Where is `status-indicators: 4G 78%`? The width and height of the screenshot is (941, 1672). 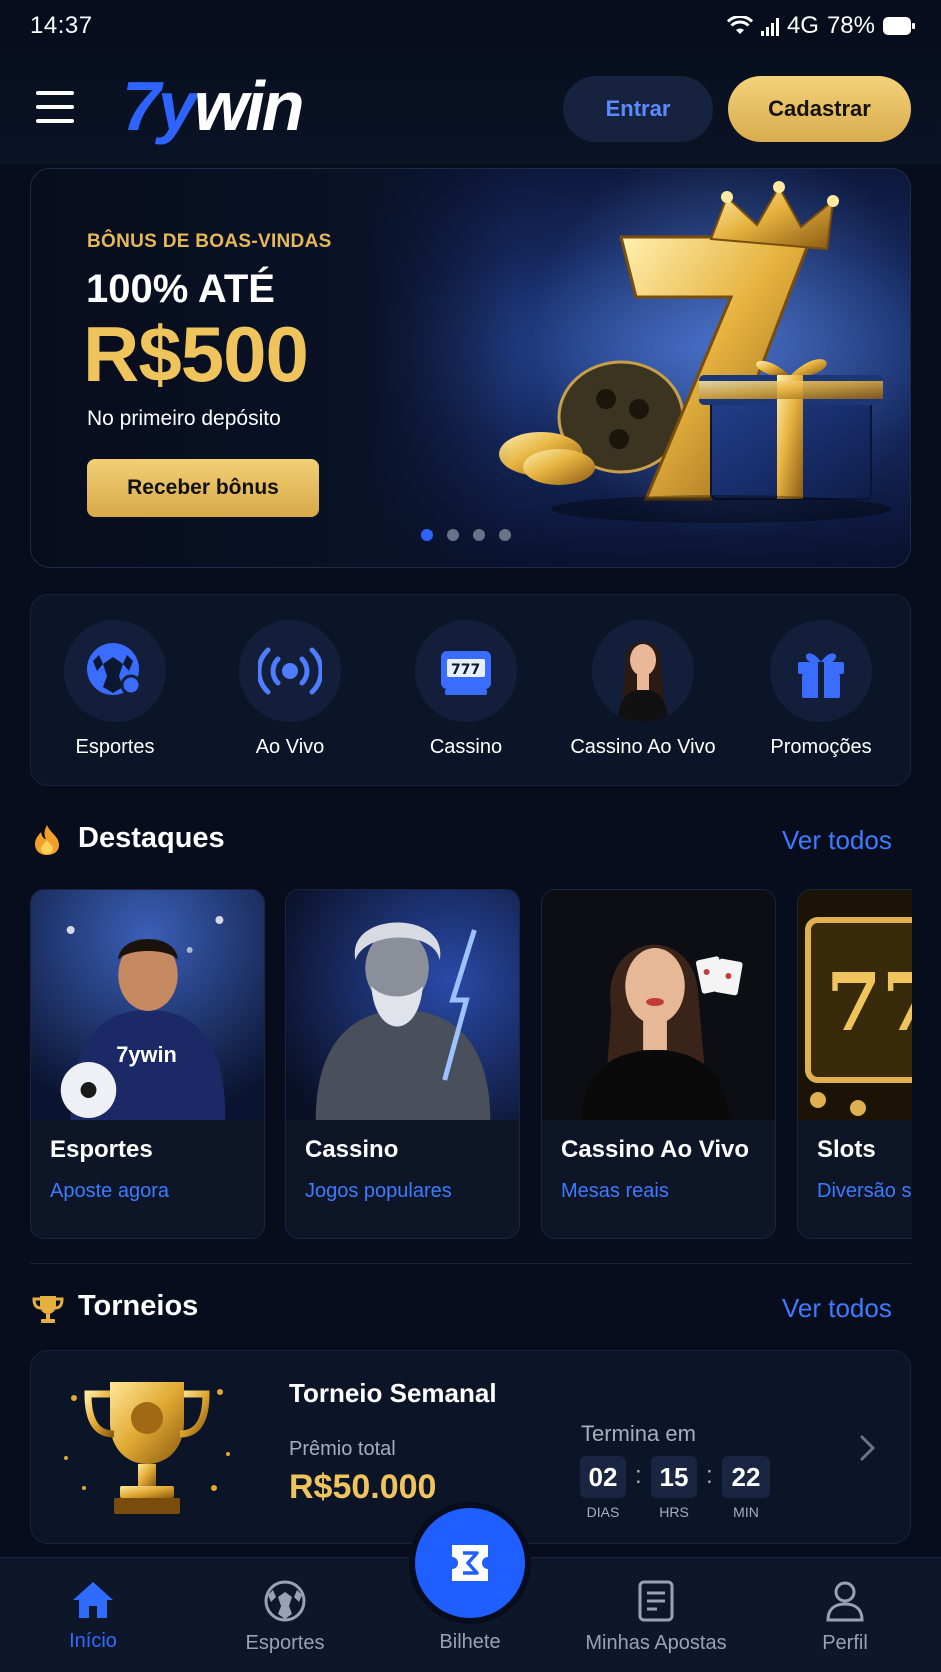
status-indicators: 4G 78% is located at coordinates (820, 26).